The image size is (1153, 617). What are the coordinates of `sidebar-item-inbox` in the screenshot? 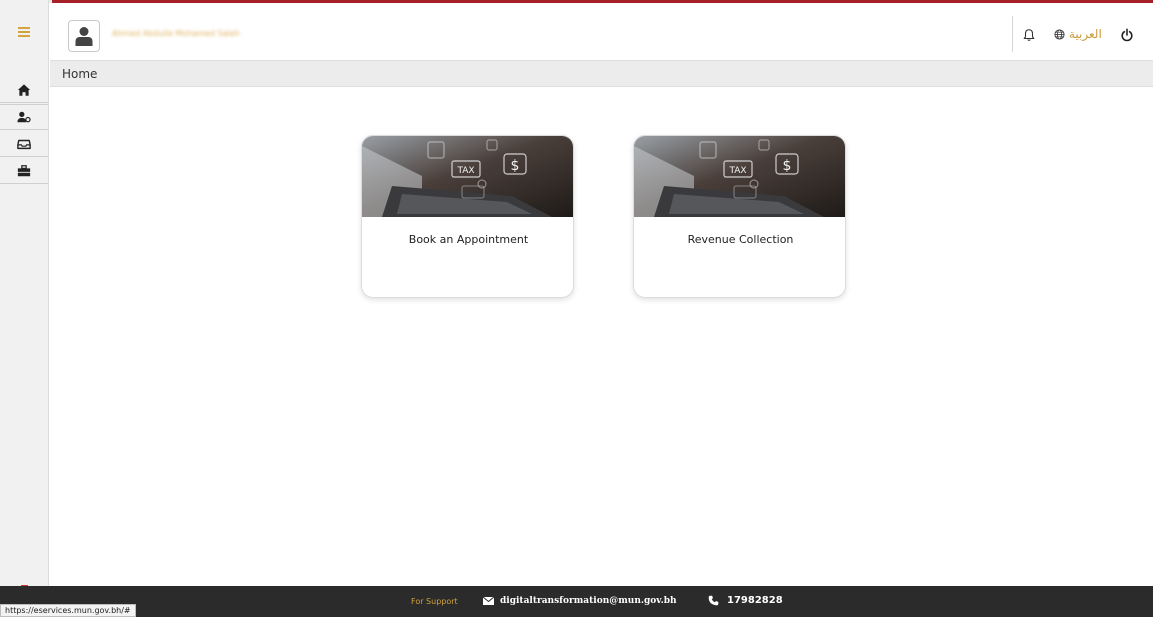 It's located at (24, 144).